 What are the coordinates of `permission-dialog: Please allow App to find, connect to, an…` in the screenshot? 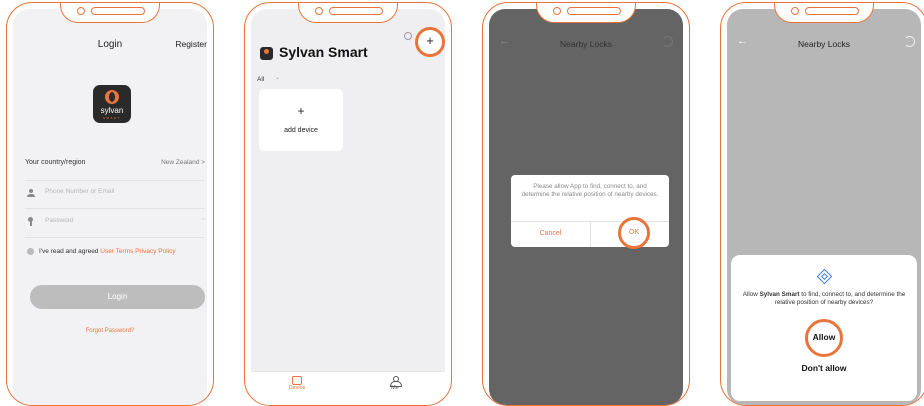 It's located at (590, 212).